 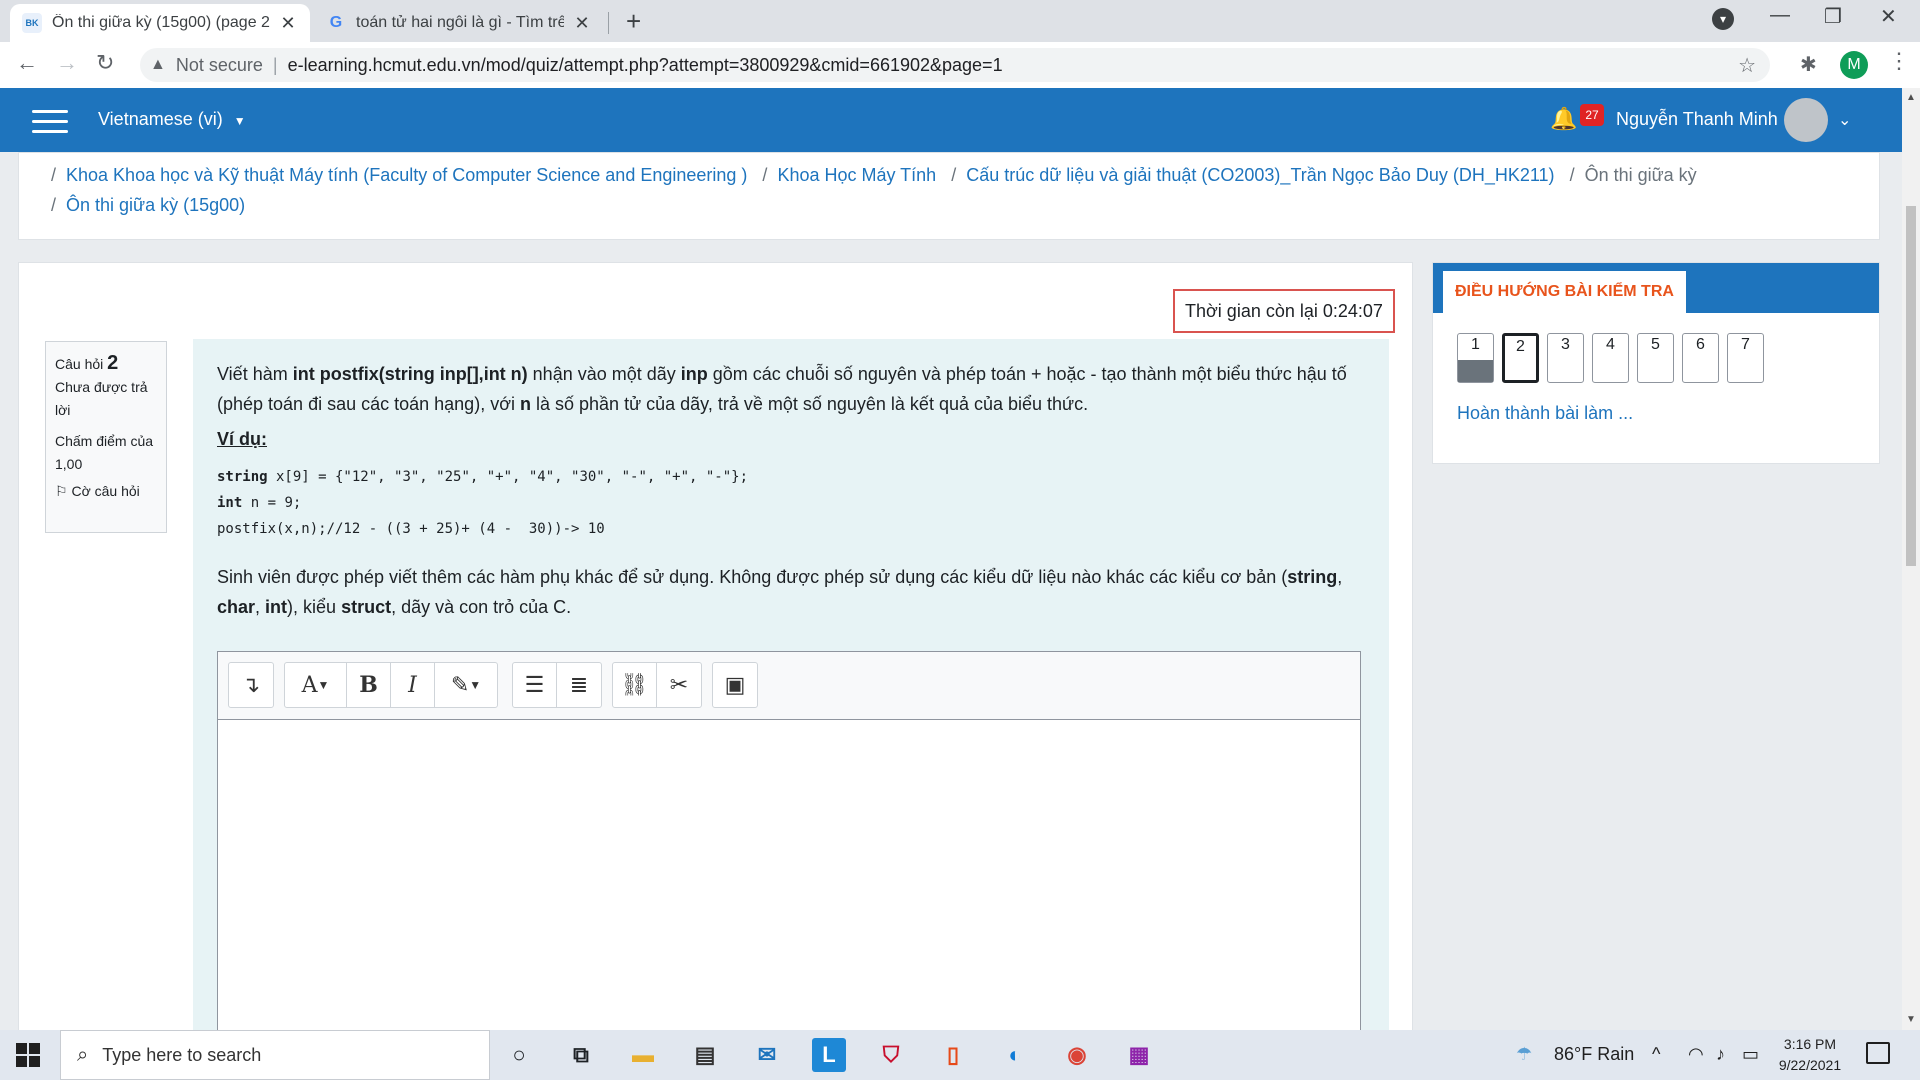 I want to click on question-nav-button: 3, so click(x=1565, y=358).